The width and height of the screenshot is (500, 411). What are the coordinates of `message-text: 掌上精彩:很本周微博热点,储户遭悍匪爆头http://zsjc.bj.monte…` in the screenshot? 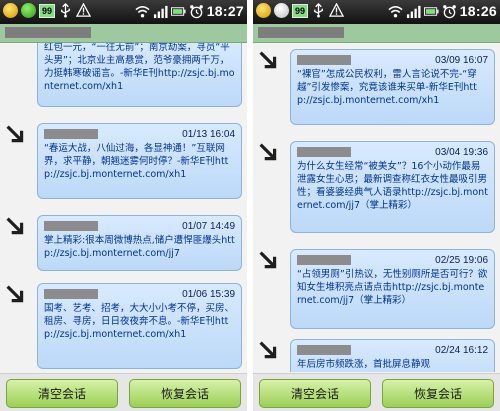 It's located at (139, 247).